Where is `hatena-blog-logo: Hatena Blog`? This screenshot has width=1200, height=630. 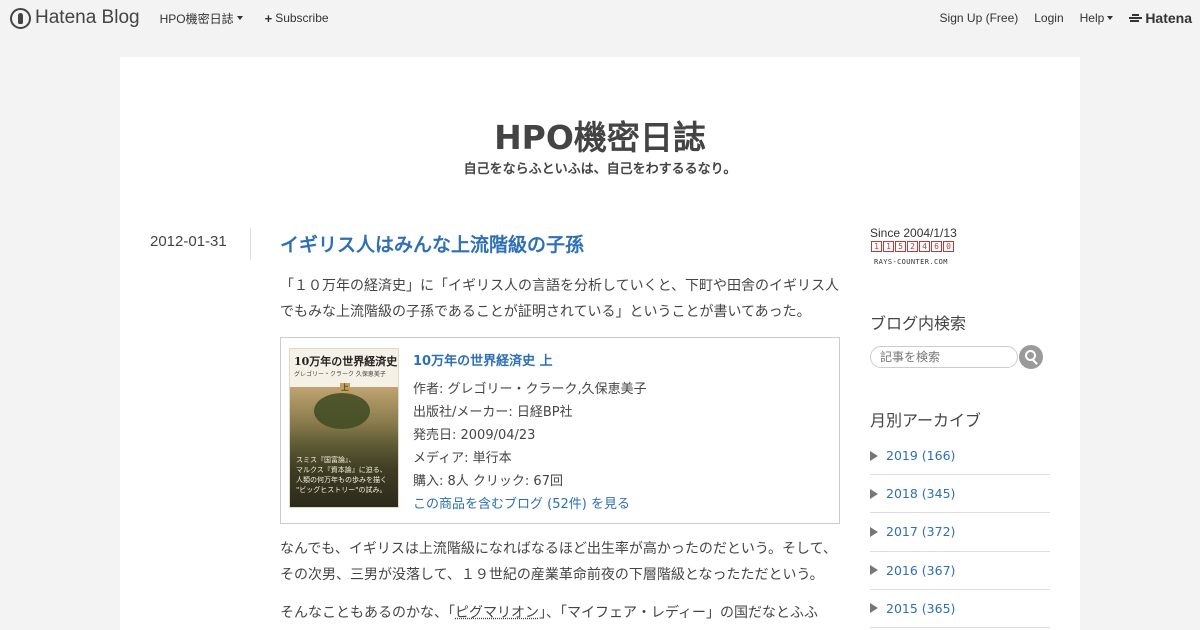 hatena-blog-logo: Hatena Blog is located at coordinates (75, 18).